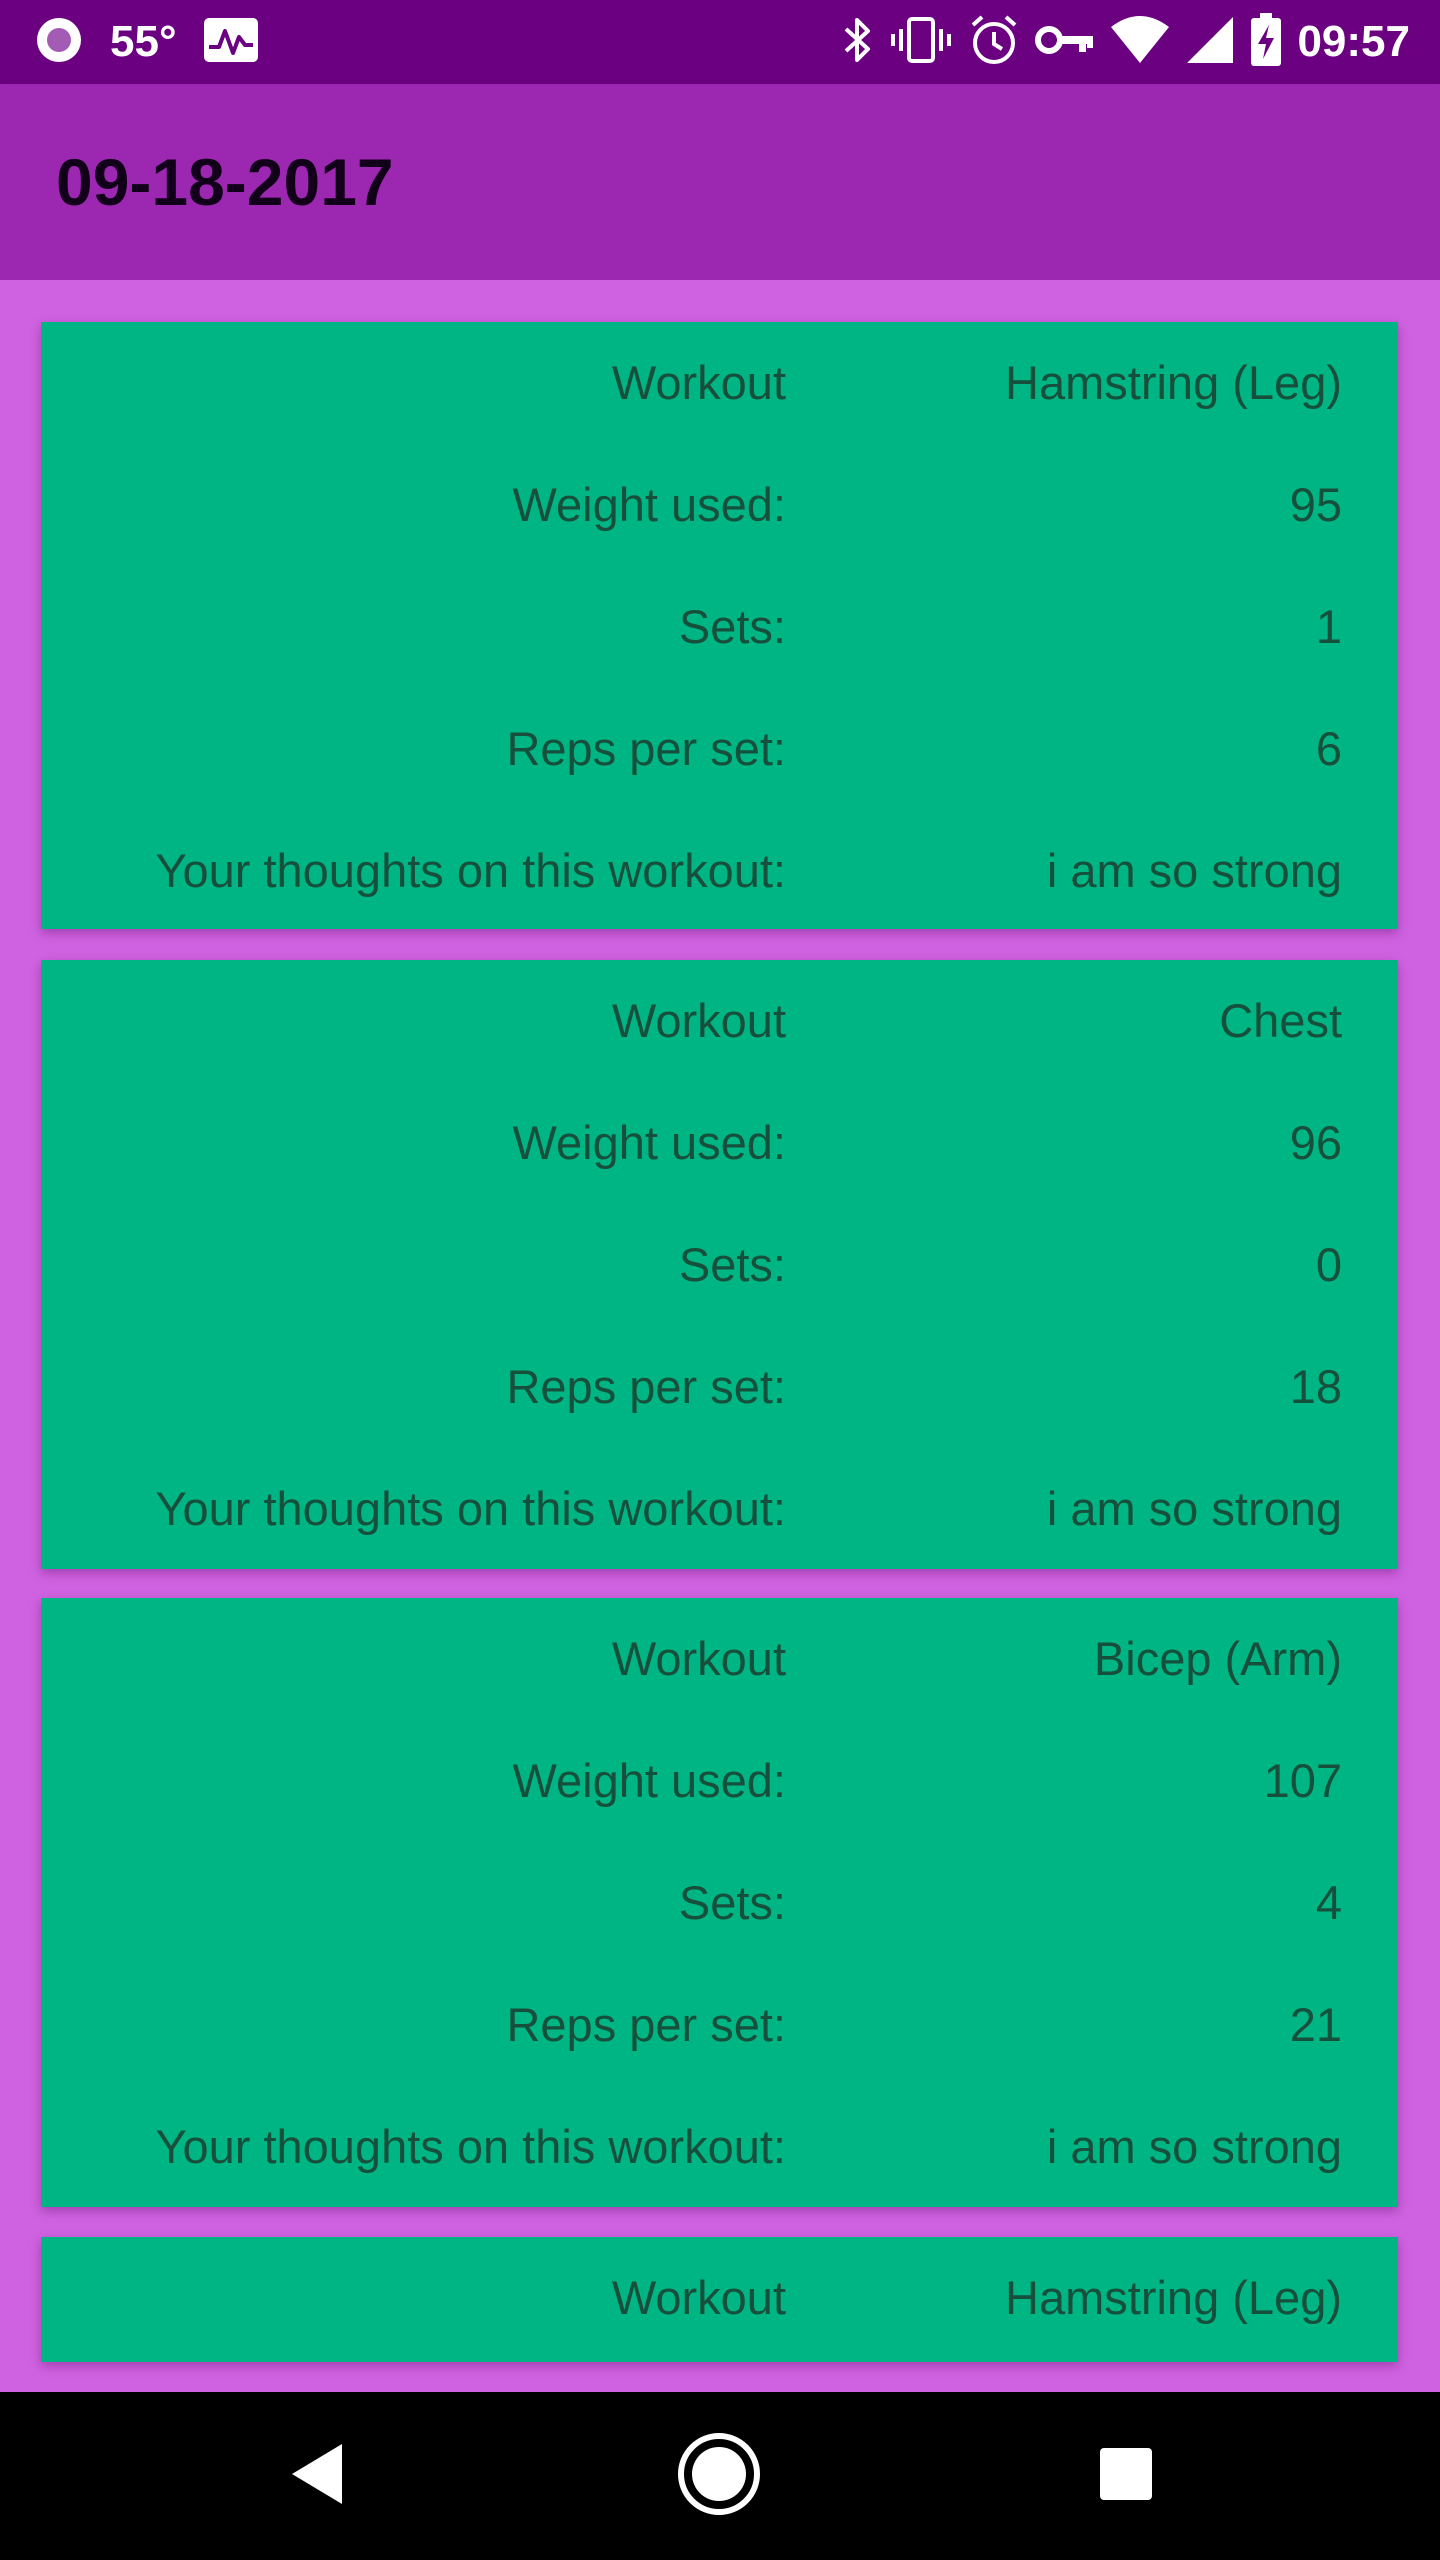 This screenshot has height=2560, width=1440. What do you see at coordinates (1328, 1264) in the screenshot?
I see `sets-value: 0` at bounding box center [1328, 1264].